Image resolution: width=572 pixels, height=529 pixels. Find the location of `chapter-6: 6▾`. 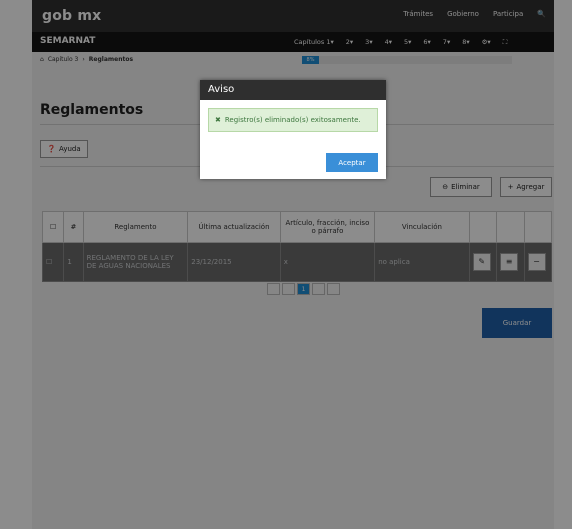

chapter-6: 6▾ is located at coordinates (426, 42).